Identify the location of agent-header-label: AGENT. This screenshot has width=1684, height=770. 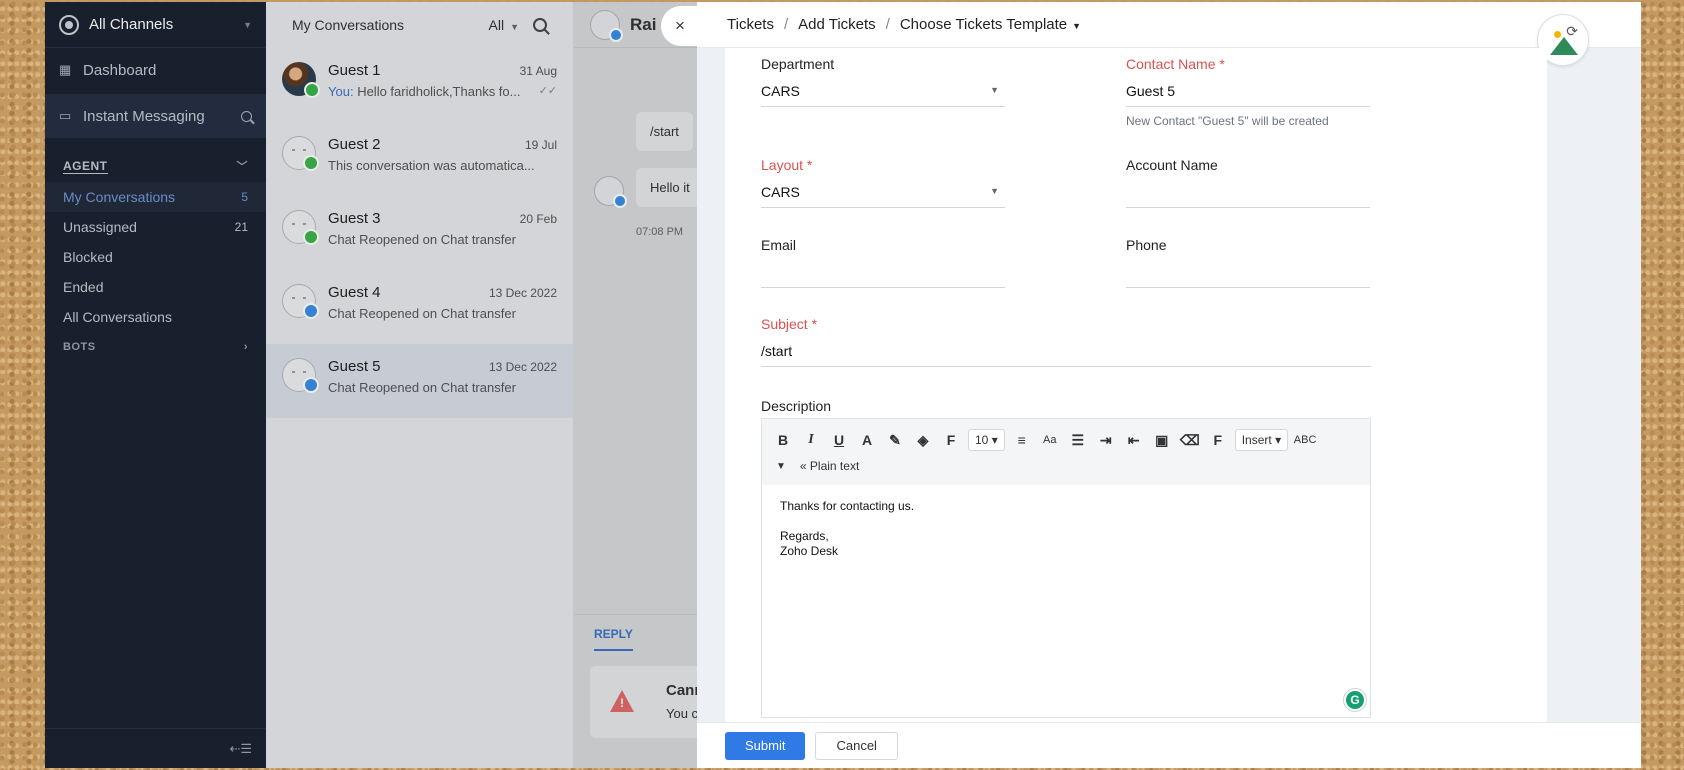
(85, 166).